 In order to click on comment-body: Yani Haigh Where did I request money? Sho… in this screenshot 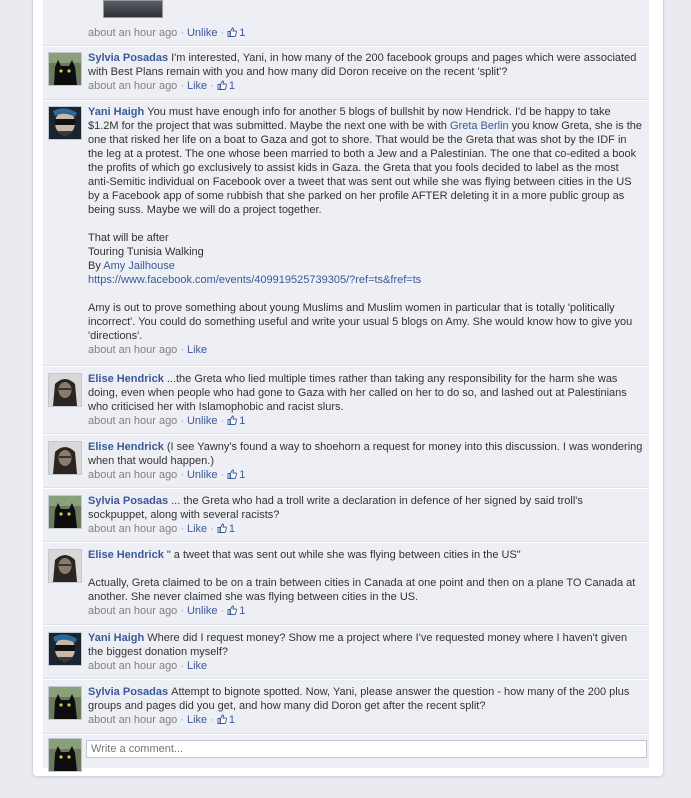, I will do `click(365, 652)`.